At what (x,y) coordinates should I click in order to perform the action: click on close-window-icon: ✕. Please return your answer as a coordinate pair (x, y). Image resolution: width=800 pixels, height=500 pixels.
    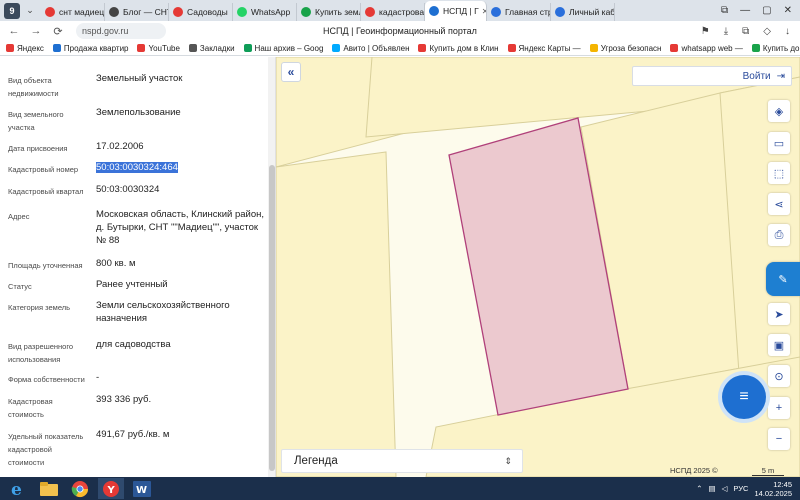
    Looking at the image, I should click on (788, 10).